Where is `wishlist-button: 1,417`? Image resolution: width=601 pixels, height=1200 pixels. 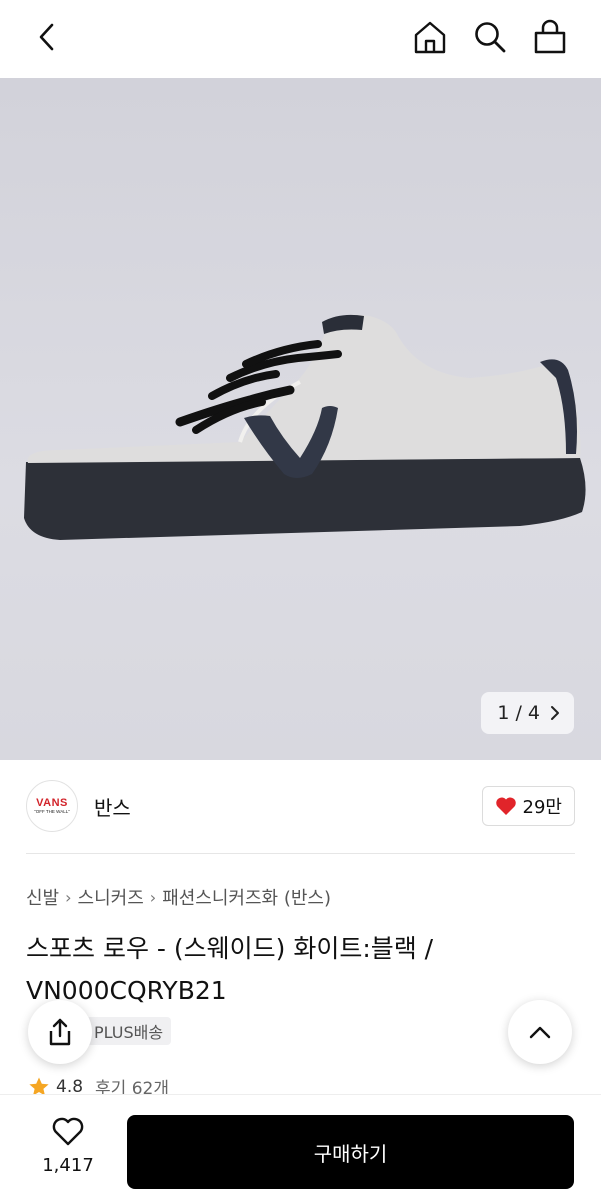 wishlist-button: 1,417 is located at coordinates (68, 1146).